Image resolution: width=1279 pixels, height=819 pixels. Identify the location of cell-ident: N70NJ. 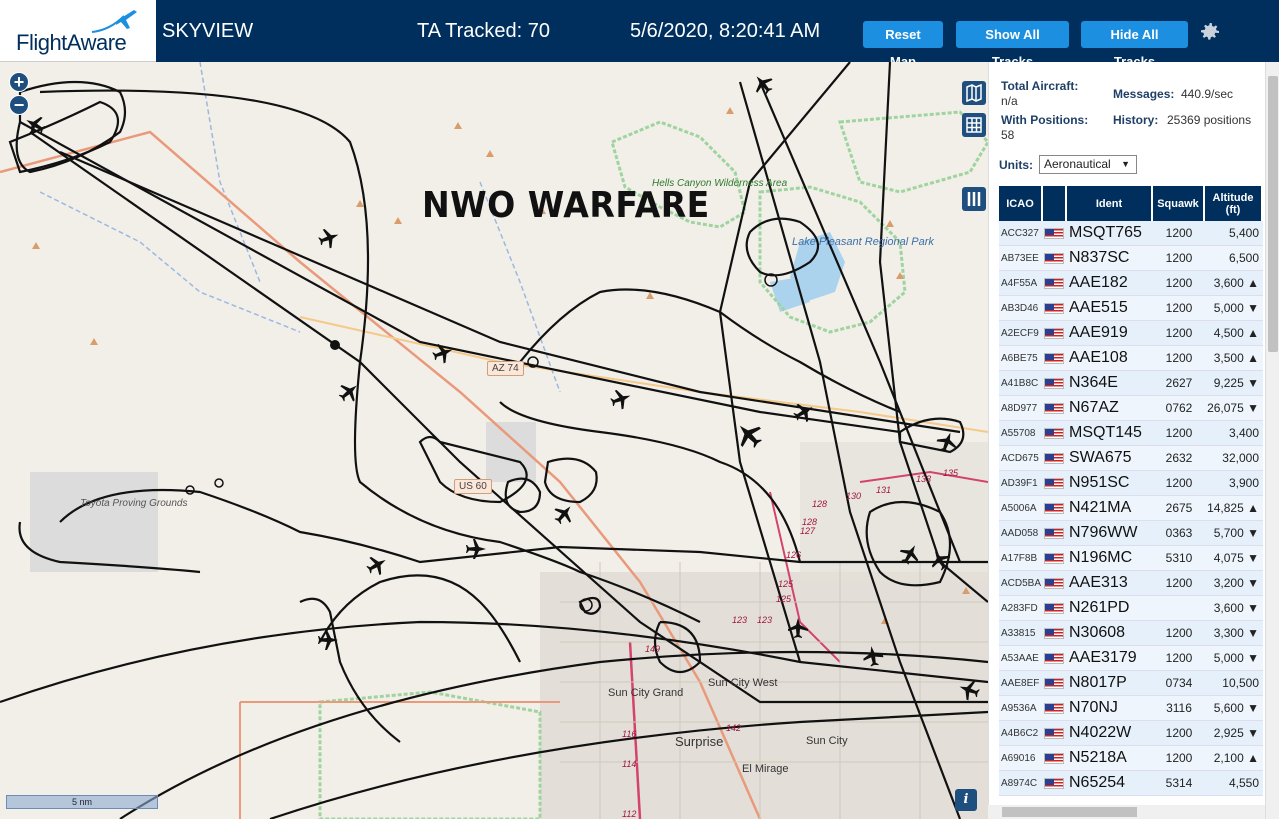
(1110, 708).